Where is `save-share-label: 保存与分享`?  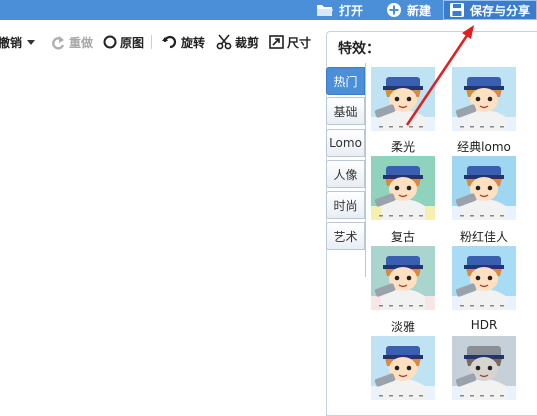 save-share-label: 保存与分享 is located at coordinates (500, 10).